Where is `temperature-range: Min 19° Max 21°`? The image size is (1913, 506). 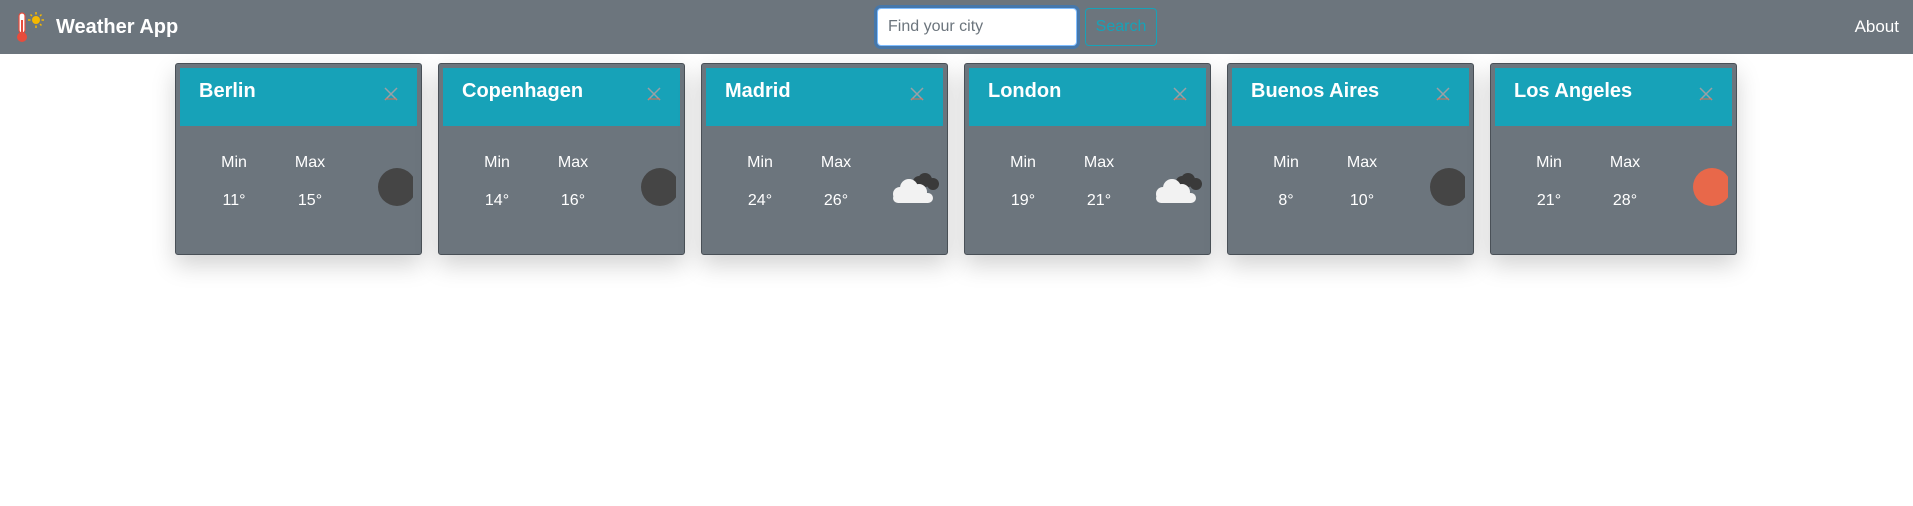
temperature-range: Min 19° Max 21° is located at coordinates (1061, 181).